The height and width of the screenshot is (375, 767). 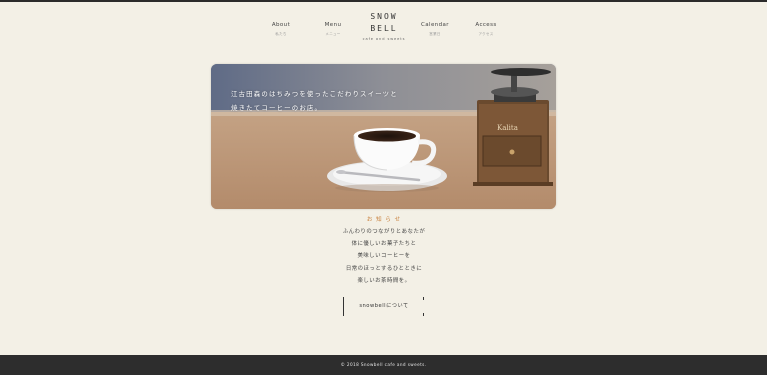 What do you see at coordinates (435, 25) in the screenshot?
I see `nav-calendar-label: Calendar` at bounding box center [435, 25].